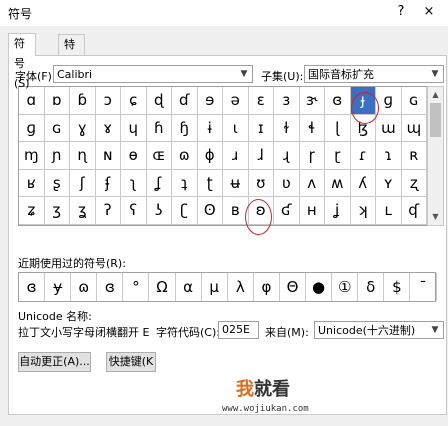  What do you see at coordinates (379, 330) in the screenshot?
I see `from-select: Unicode(十六进制) ▼` at bounding box center [379, 330].